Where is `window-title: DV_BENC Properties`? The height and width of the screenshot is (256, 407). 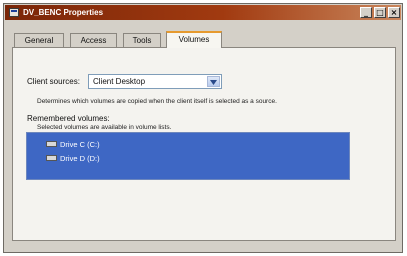
window-title: DV_BENC Properties is located at coordinates (63, 12).